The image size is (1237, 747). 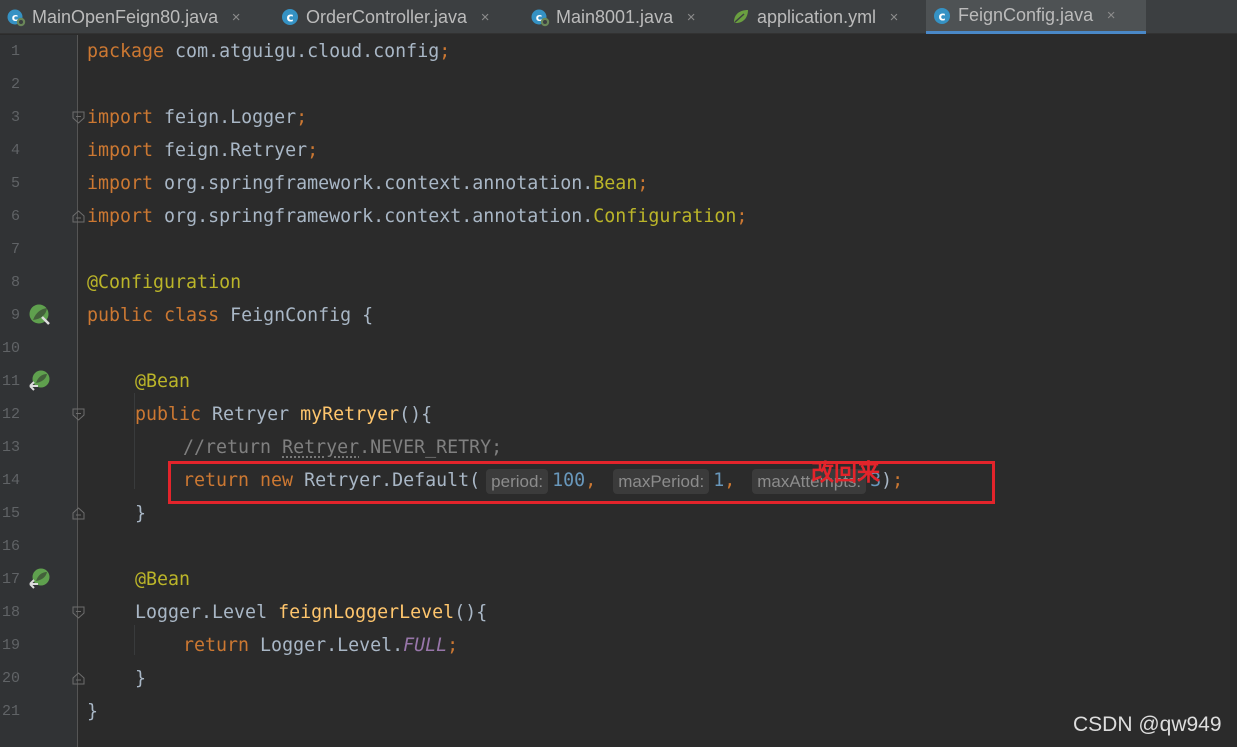 I want to click on code-line: 4 import feign.Retryer;, so click(x=618, y=150).